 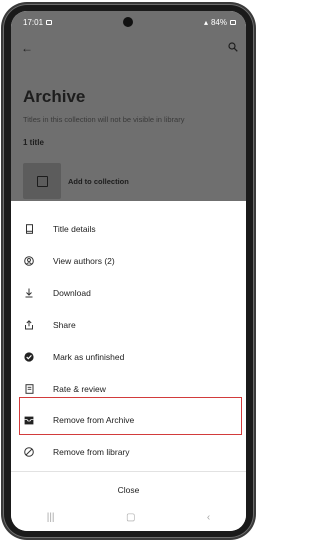 I want to click on close-button: Close, so click(x=128, y=490).